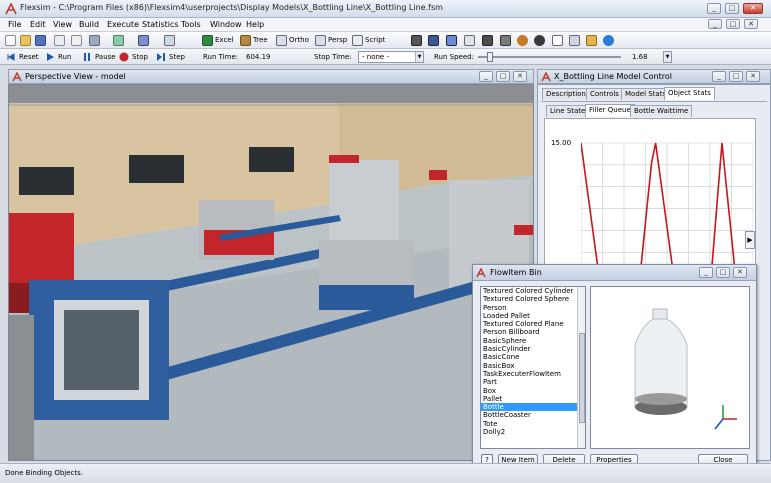 The height and width of the screenshot is (483, 771). Describe the element at coordinates (591, 40) in the screenshot. I see `tools-icon` at that location.